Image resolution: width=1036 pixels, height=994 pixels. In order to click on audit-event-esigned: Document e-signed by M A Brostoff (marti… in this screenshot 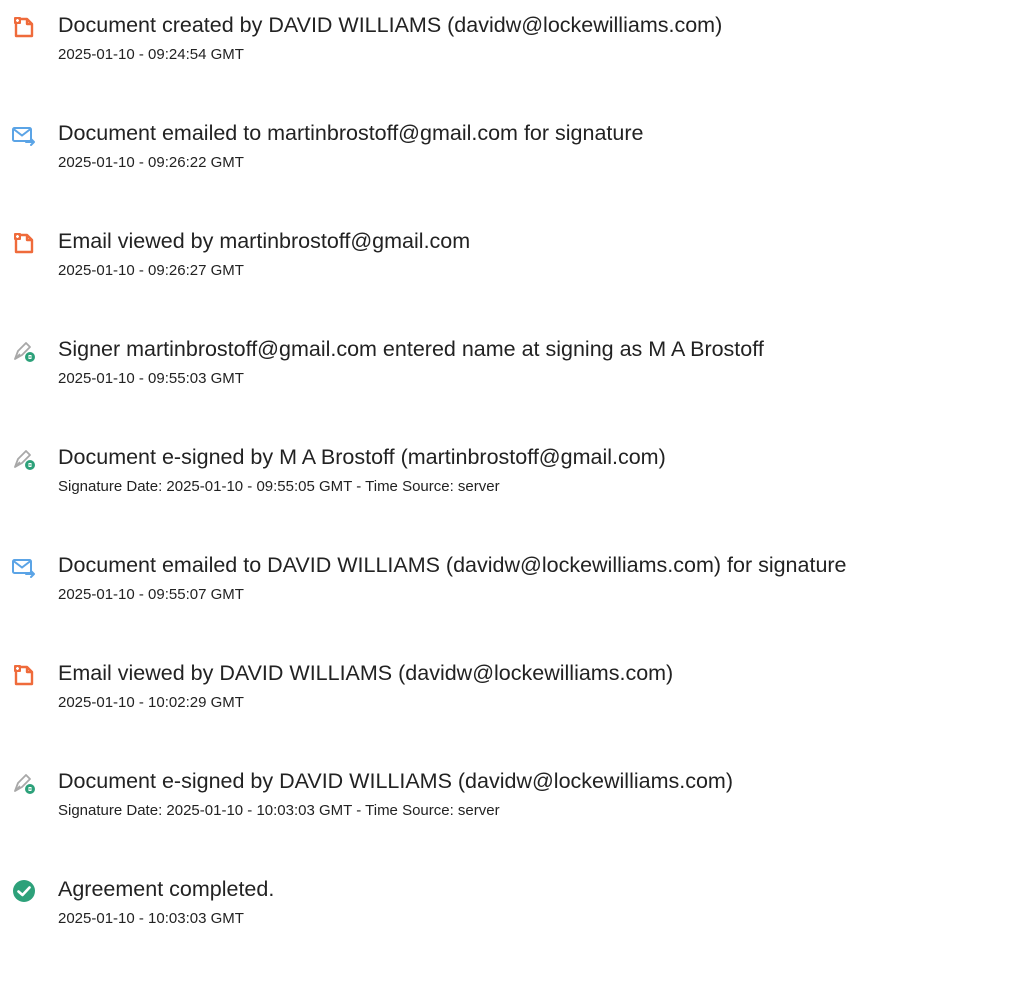, I will do `click(518, 484)`.